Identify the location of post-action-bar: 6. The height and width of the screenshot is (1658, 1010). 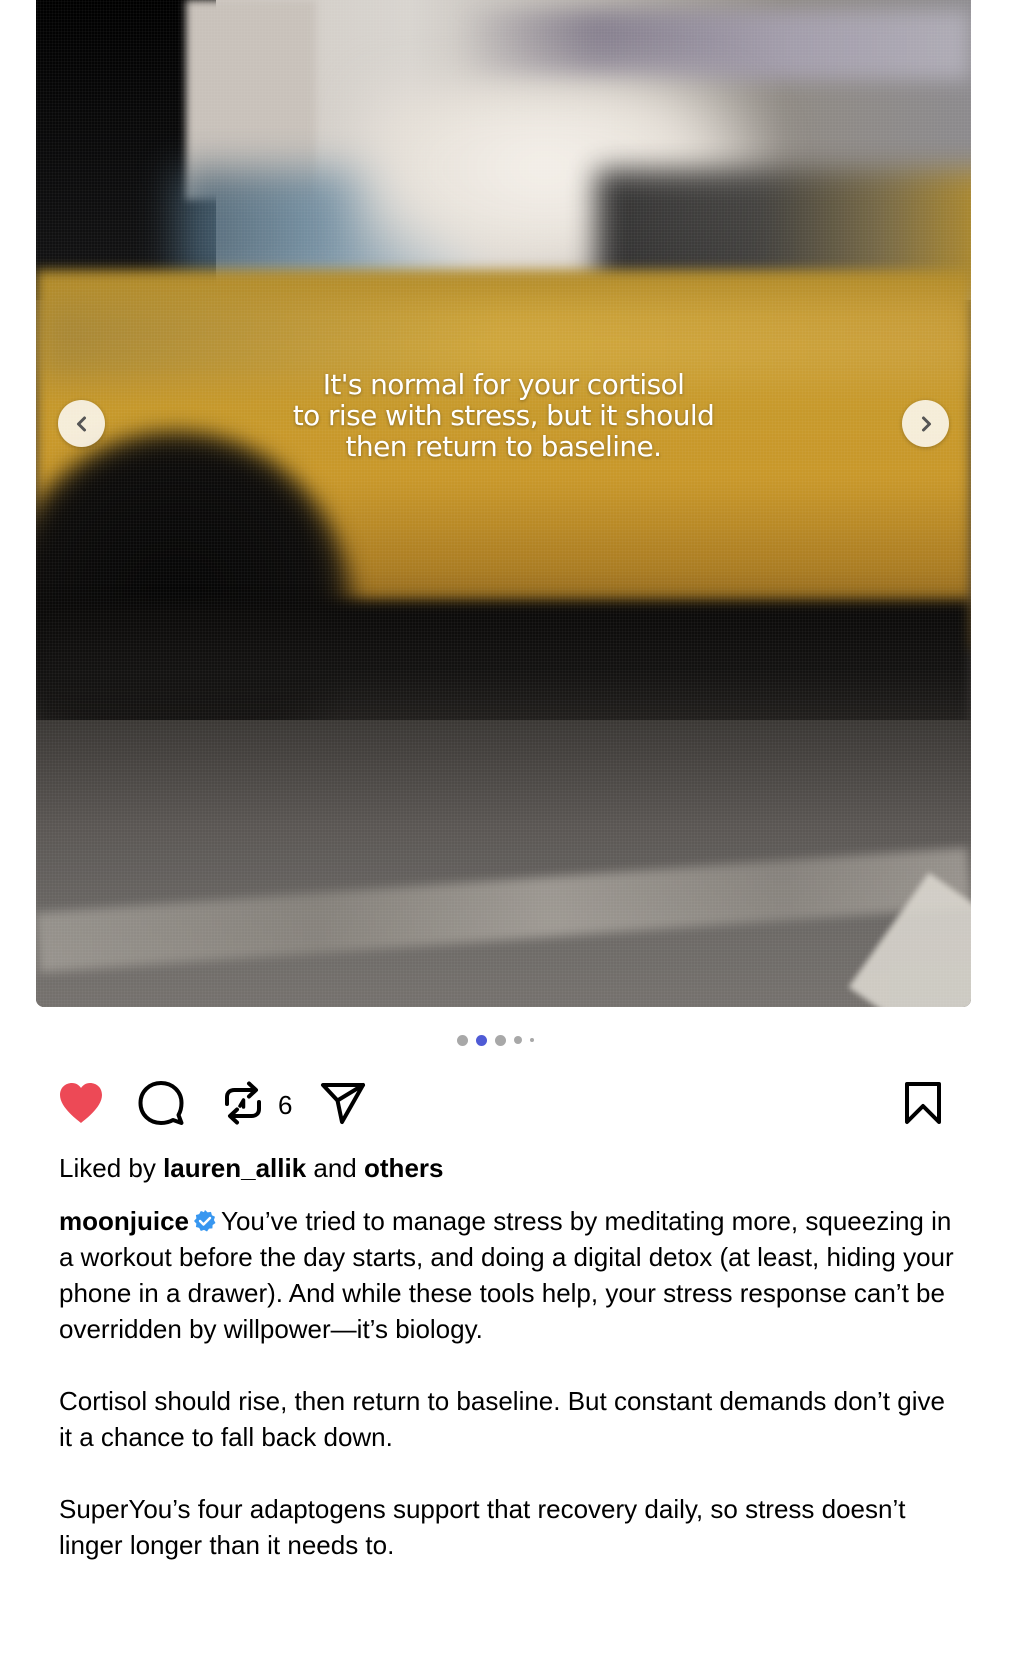
(502, 1103).